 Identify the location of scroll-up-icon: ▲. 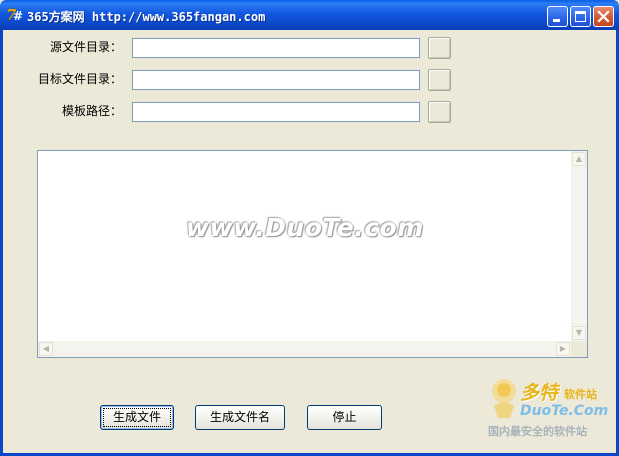
(579, 159).